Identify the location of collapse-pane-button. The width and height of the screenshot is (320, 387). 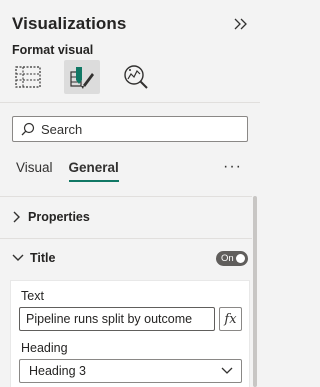
(241, 24).